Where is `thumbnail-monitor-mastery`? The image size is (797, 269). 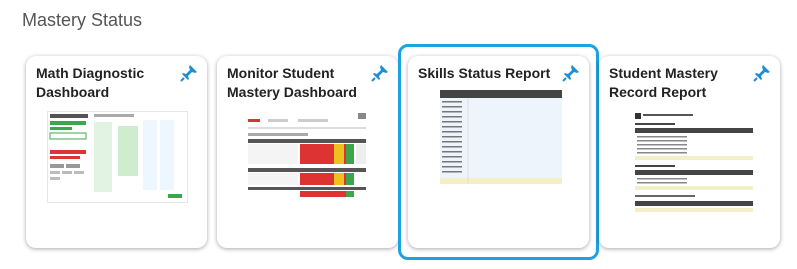
thumbnail-monitor-mastery is located at coordinates (307, 156).